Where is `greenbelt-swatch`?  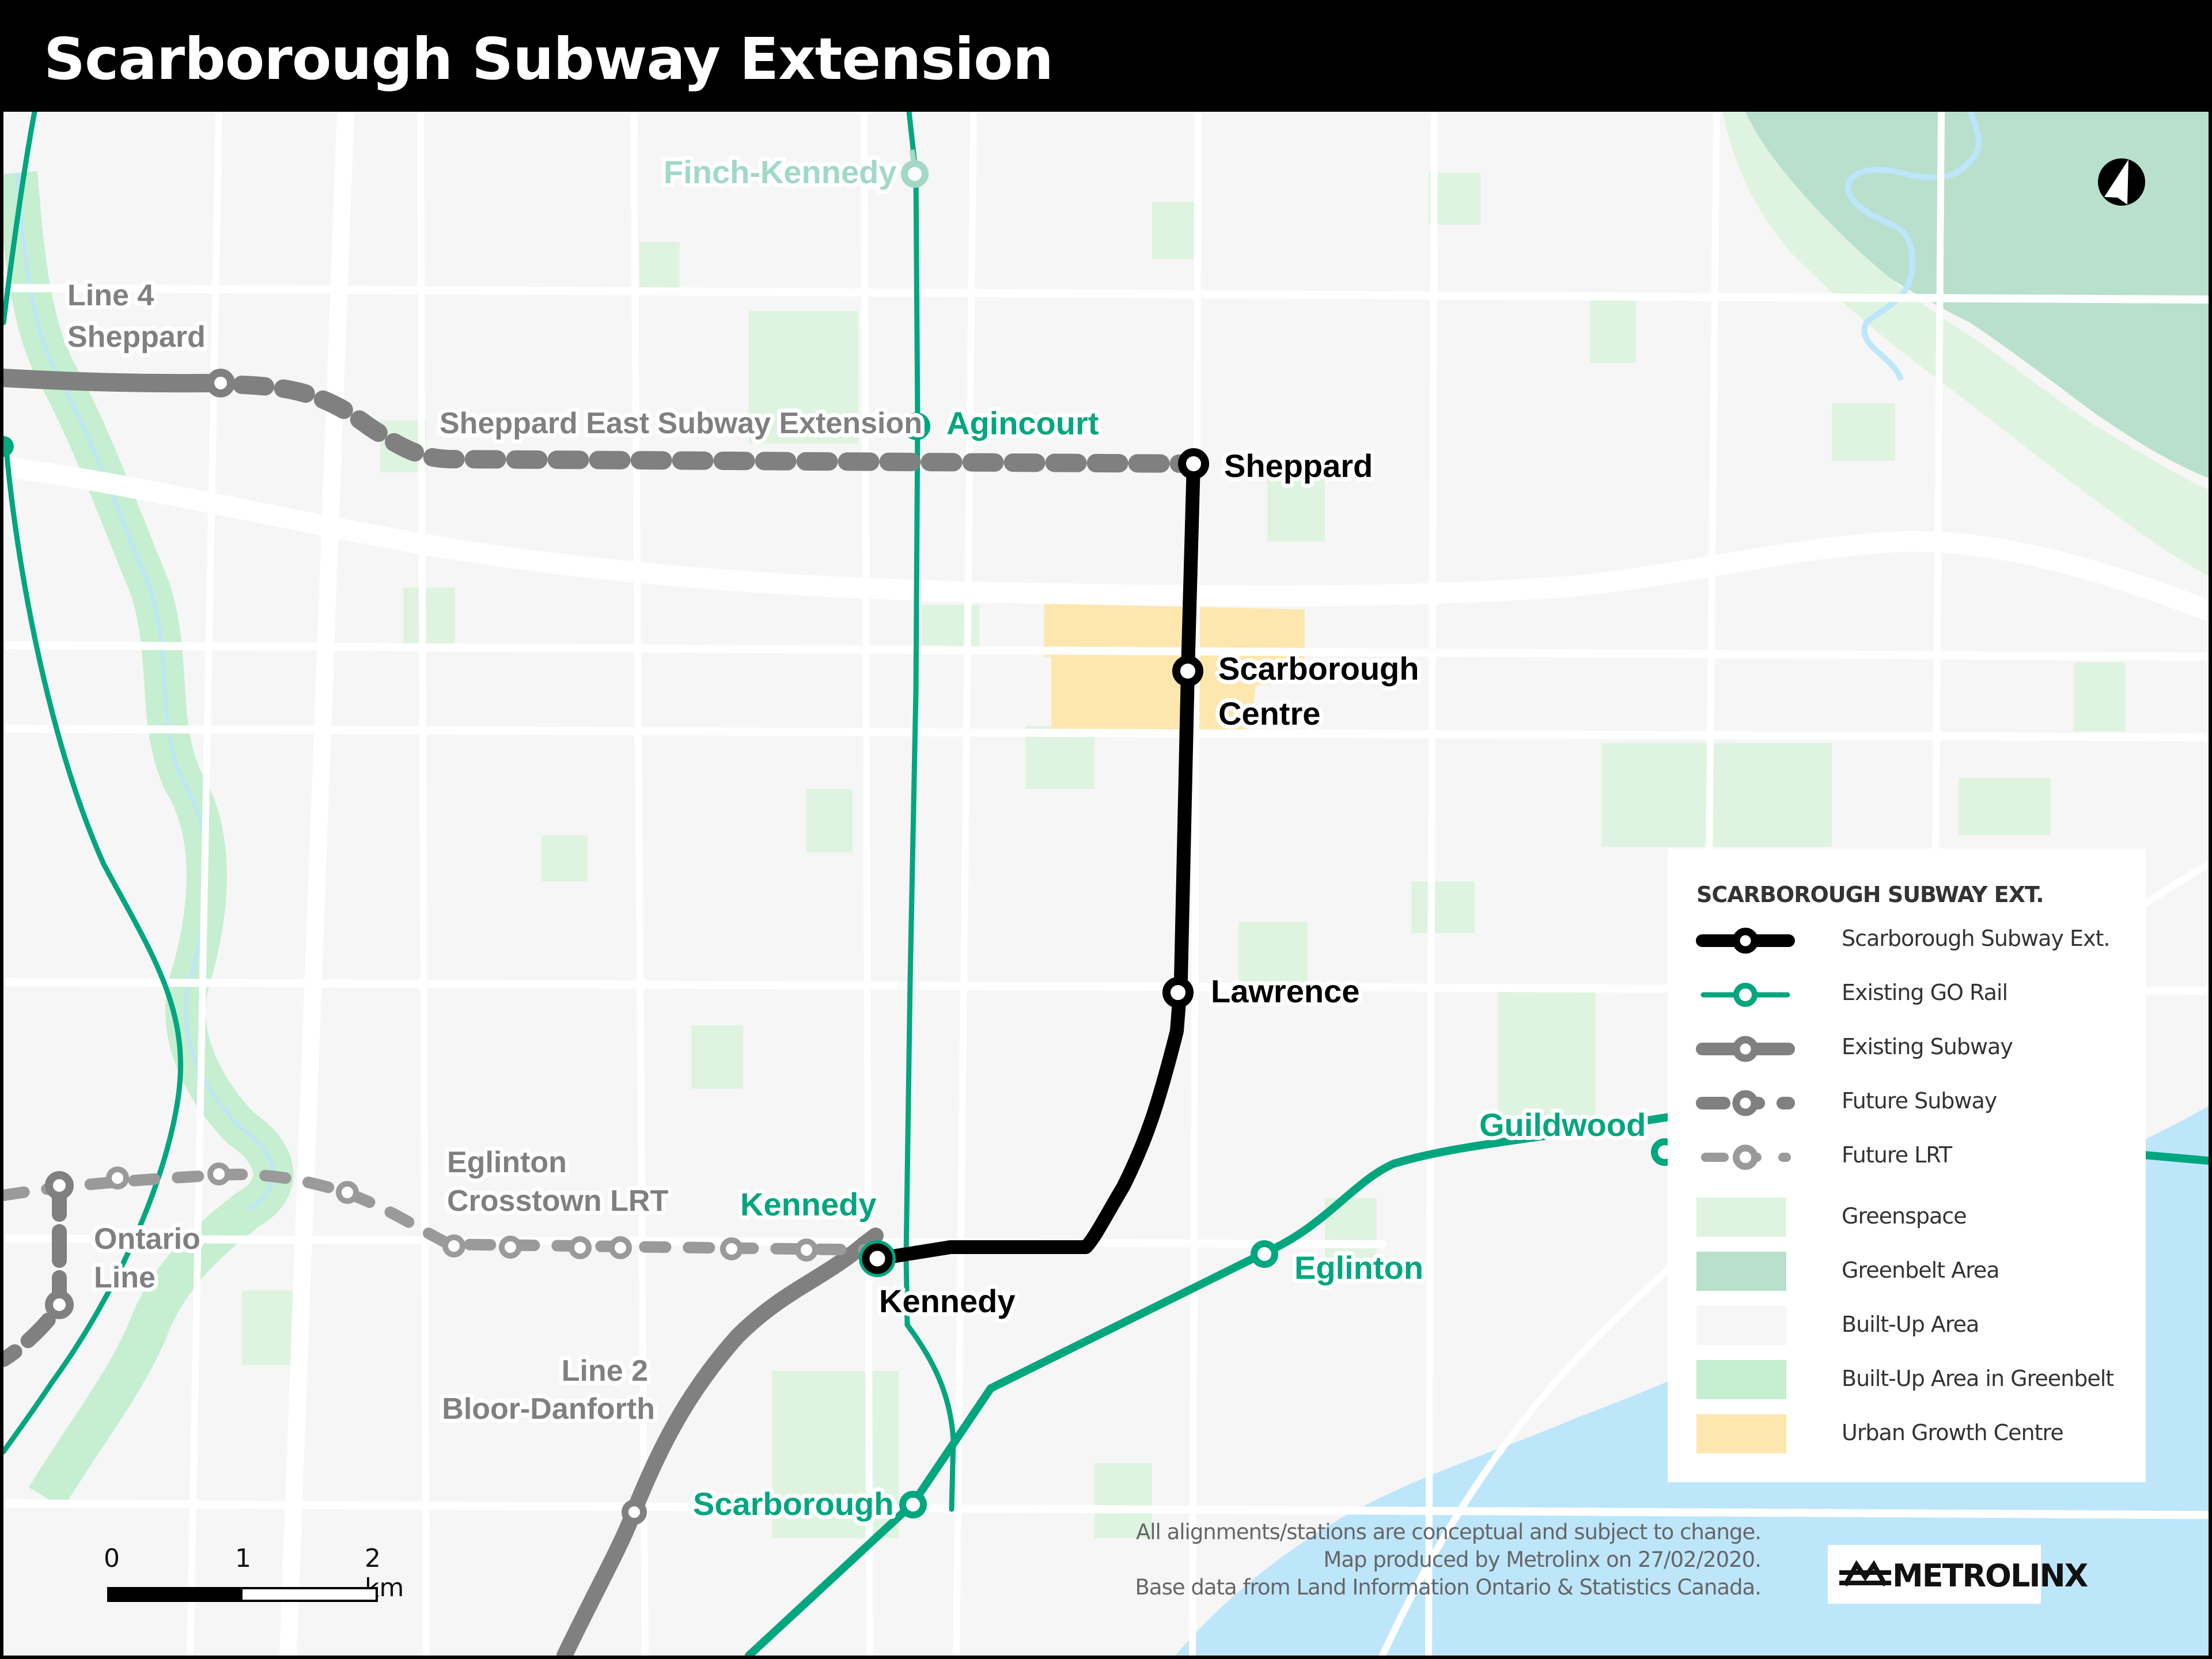 greenbelt-swatch is located at coordinates (1741, 1271).